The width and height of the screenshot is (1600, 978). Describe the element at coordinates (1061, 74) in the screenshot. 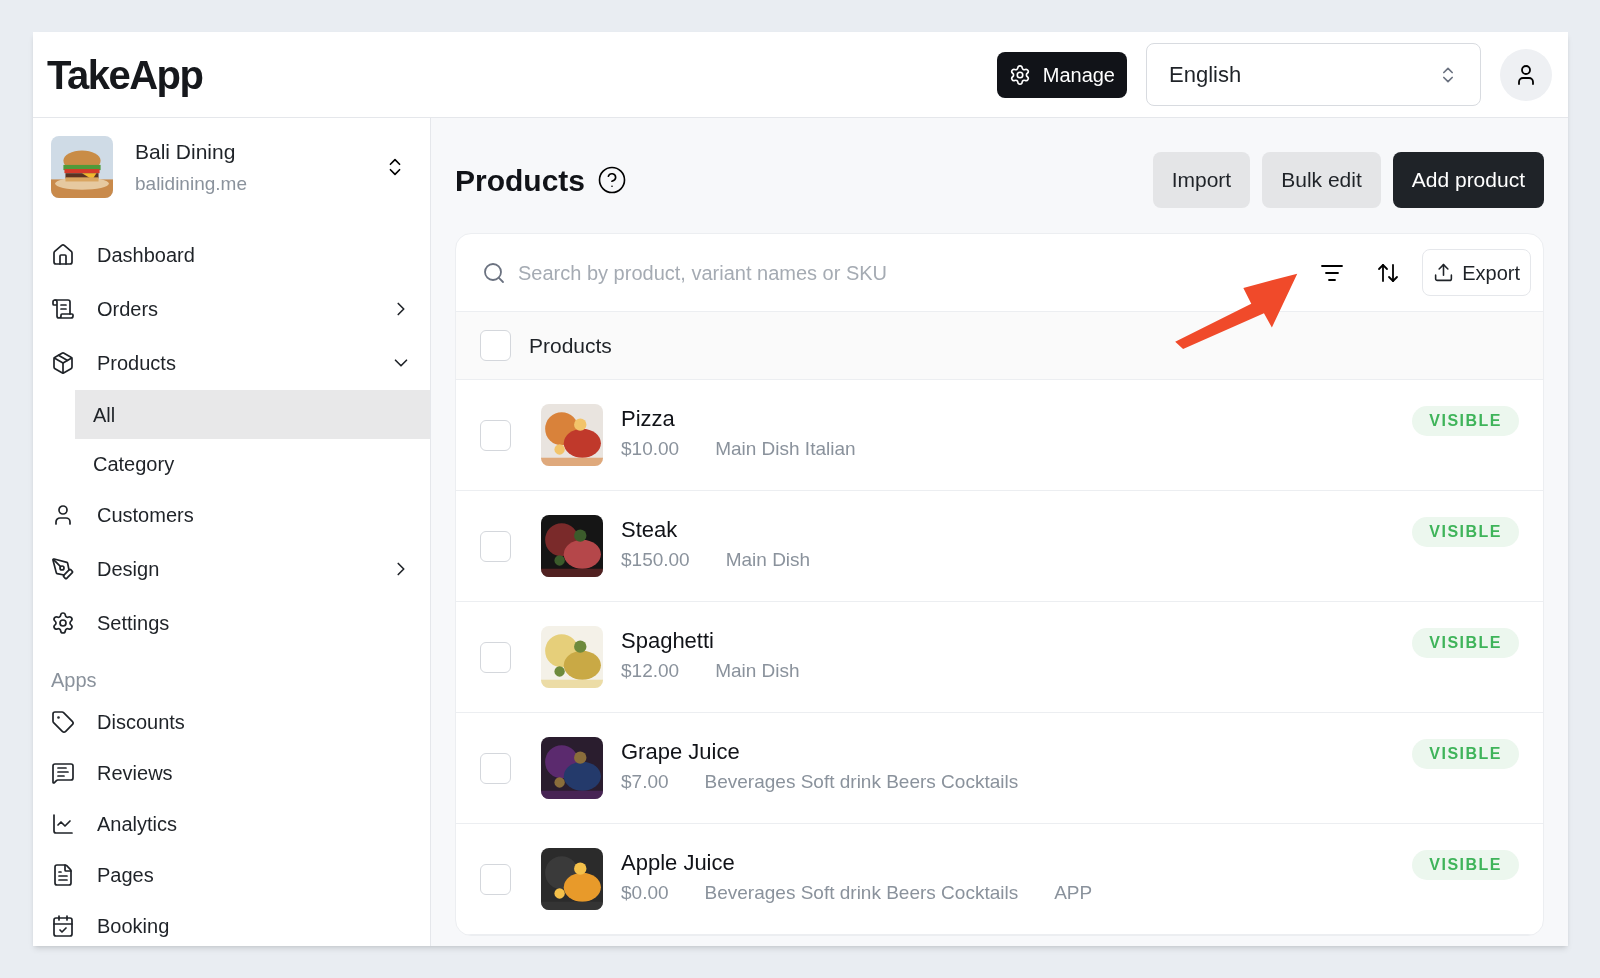

I see `manage-button: Manage` at that location.